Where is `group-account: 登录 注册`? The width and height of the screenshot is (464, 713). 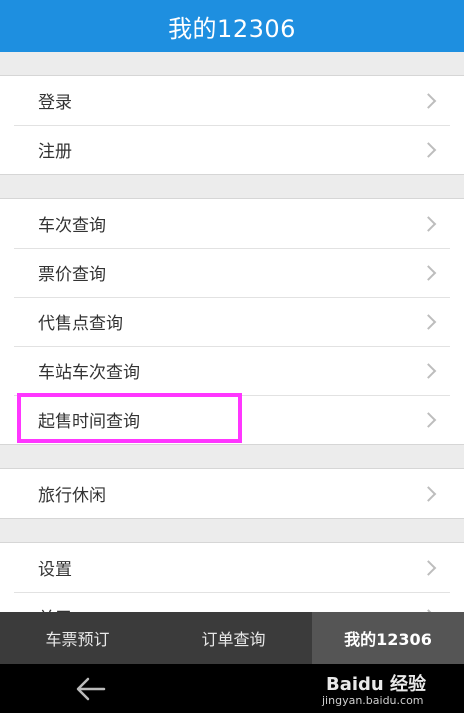 group-account: 登录 注册 is located at coordinates (232, 125).